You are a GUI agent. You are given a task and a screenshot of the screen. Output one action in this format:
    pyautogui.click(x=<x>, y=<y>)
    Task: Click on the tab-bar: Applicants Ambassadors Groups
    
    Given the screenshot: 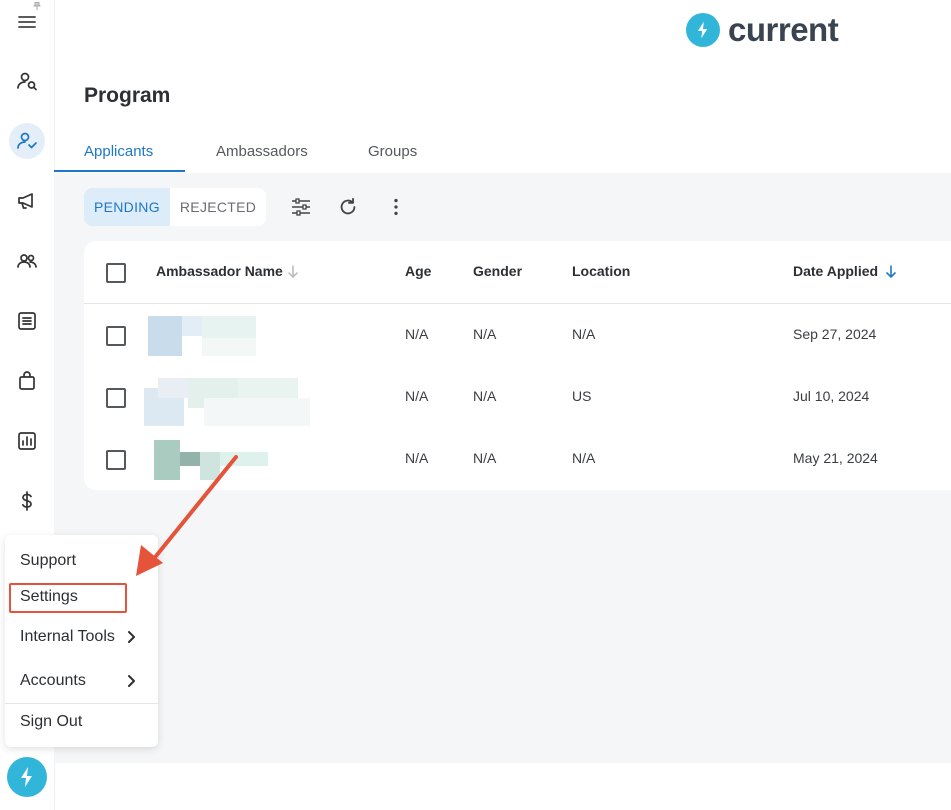 What is the action you would take?
    pyautogui.click(x=502, y=153)
    